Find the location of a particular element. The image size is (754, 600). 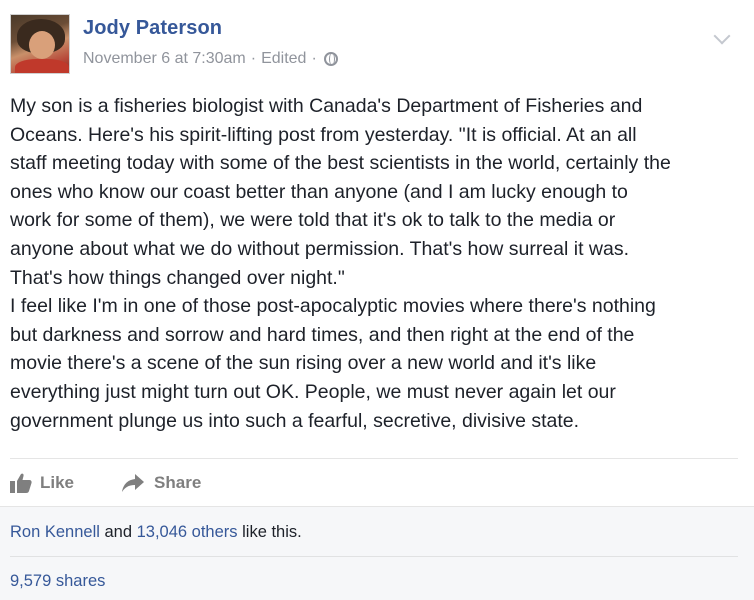

post-meta: November 6 at 7:30am · Edited · is located at coordinates (210, 59).